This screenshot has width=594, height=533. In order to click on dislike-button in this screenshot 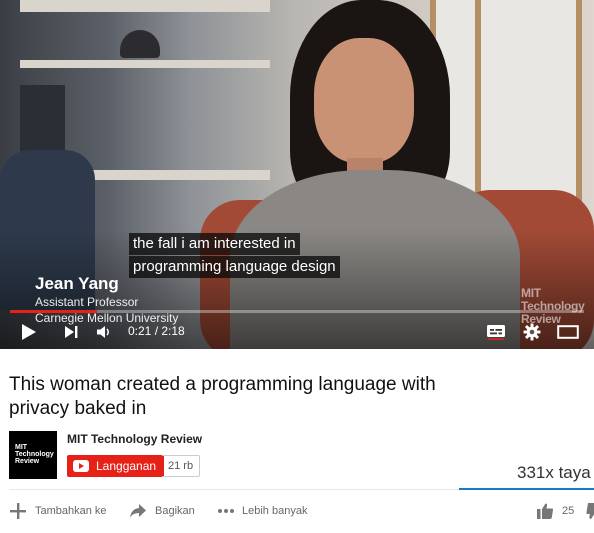, I will do `click(590, 511)`.